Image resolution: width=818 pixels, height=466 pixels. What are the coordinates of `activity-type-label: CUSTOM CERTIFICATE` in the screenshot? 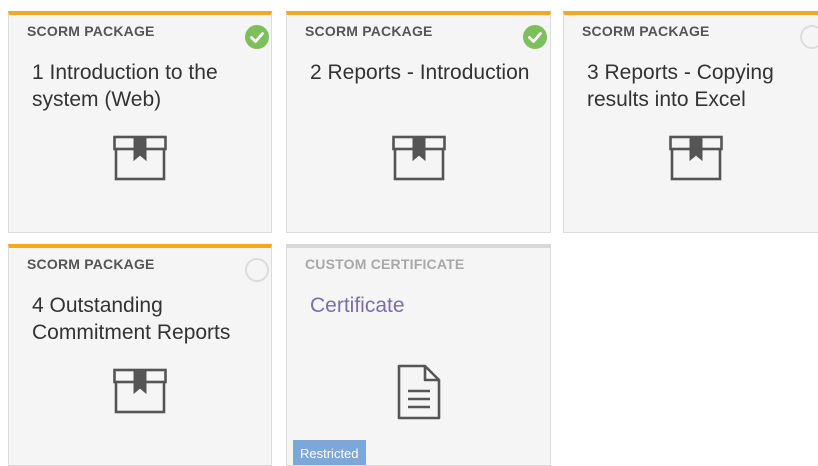 It's located at (385, 264).